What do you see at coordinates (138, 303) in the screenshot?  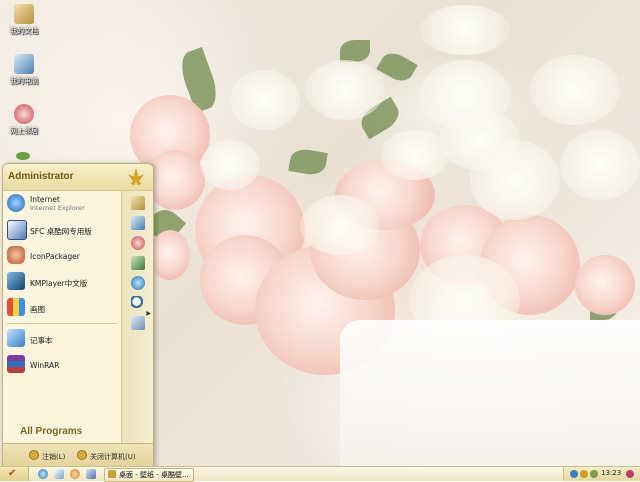 I see `search-icon` at bounding box center [138, 303].